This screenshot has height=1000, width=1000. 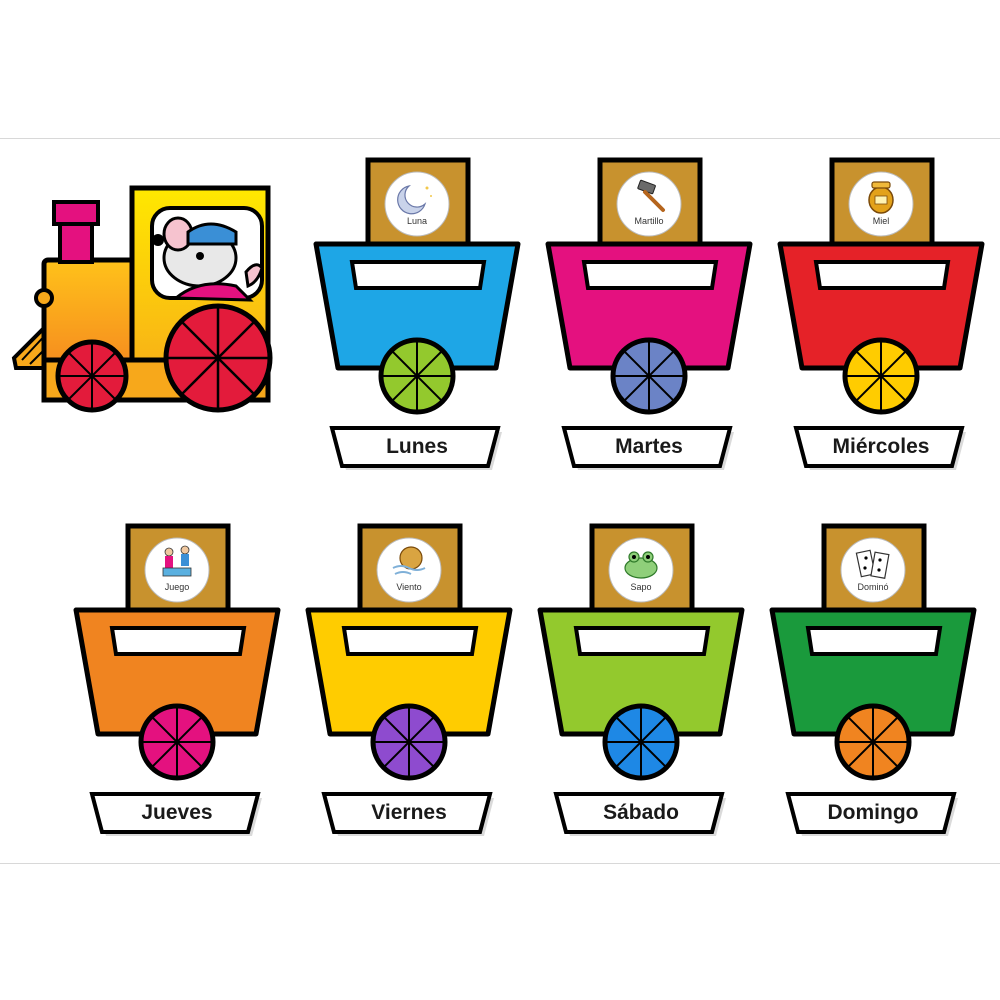 What do you see at coordinates (649, 221) in the screenshot?
I see `picture-label: Martillo` at bounding box center [649, 221].